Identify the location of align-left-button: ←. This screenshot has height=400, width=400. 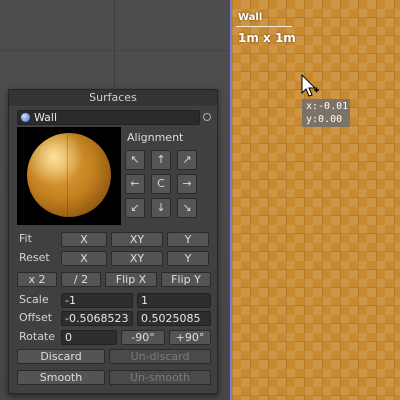
(135, 184).